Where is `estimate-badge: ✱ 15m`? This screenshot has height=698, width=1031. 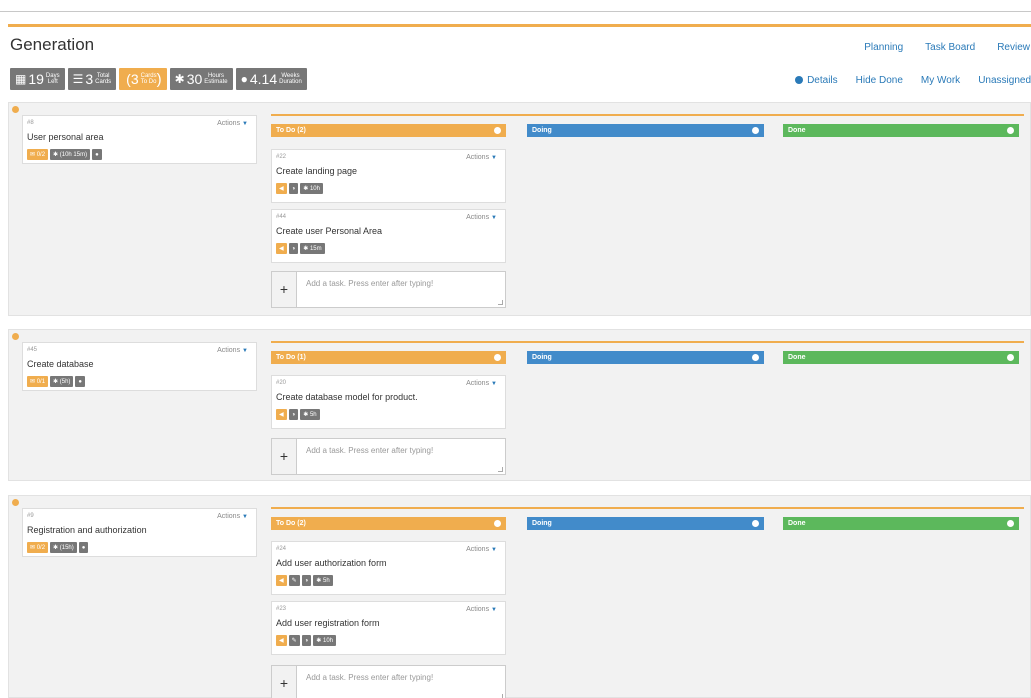 estimate-badge: ✱ 15m is located at coordinates (312, 248).